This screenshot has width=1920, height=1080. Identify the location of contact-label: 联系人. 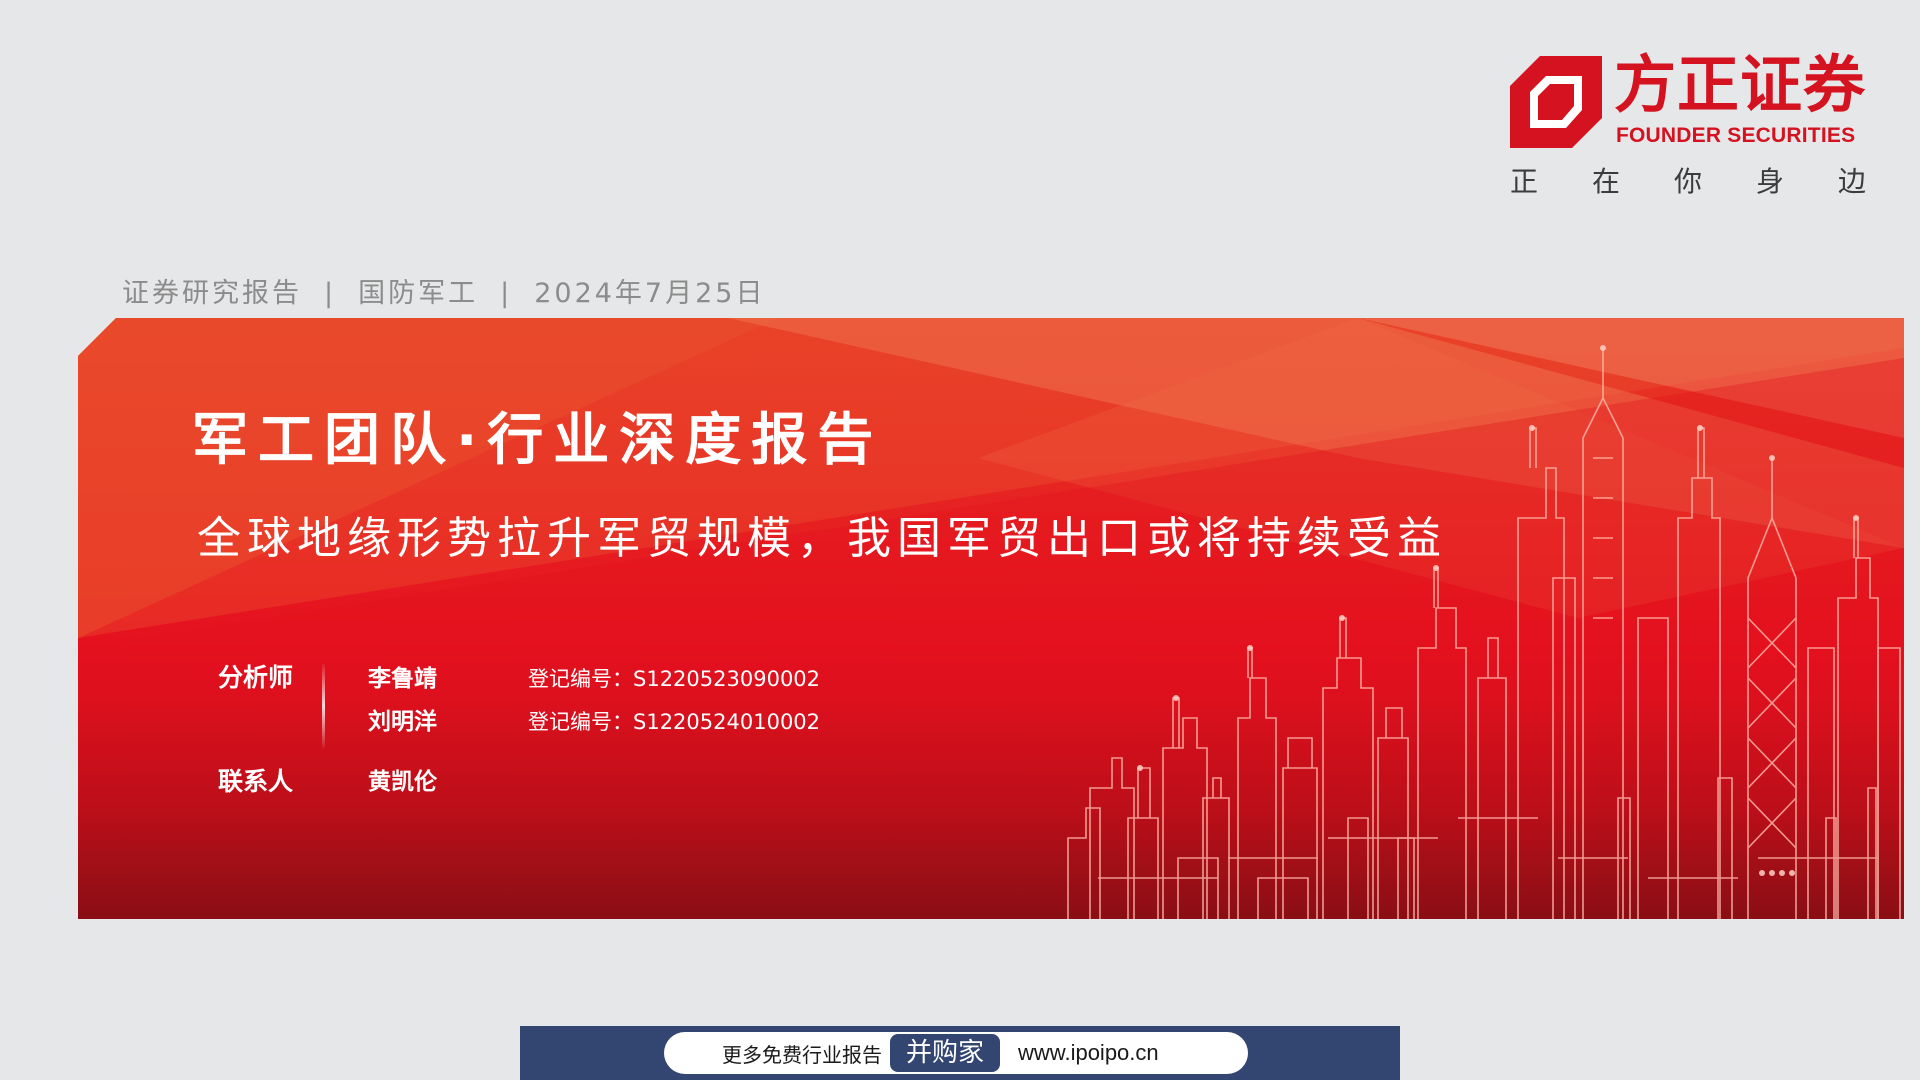
(256, 781).